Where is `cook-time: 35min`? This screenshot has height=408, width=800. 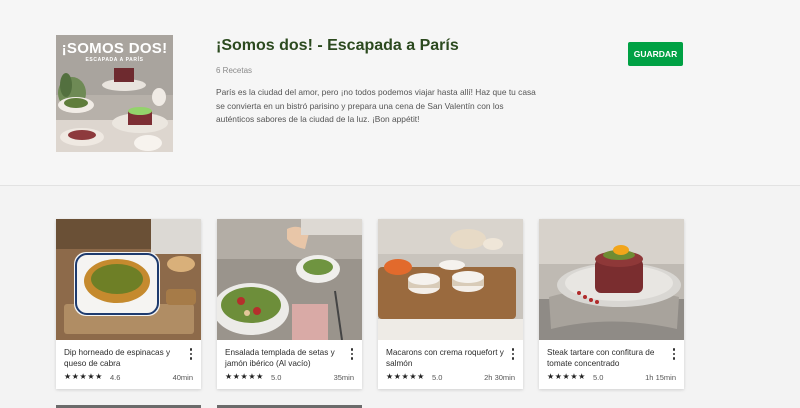
cook-time: 35min is located at coordinates (343, 377).